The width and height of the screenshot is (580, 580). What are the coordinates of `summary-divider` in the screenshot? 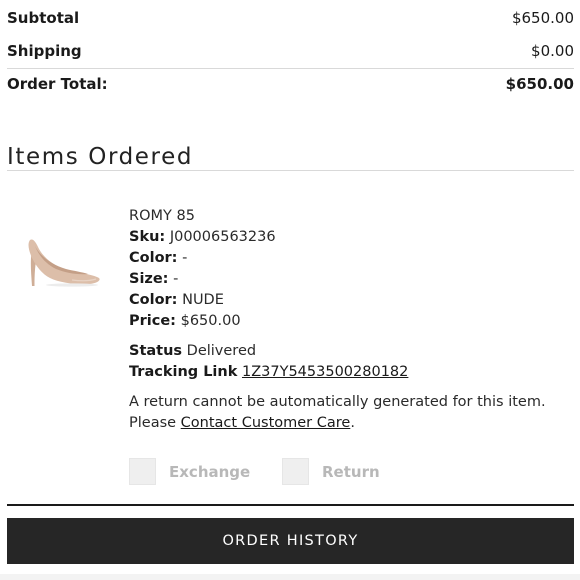 It's located at (290, 68).